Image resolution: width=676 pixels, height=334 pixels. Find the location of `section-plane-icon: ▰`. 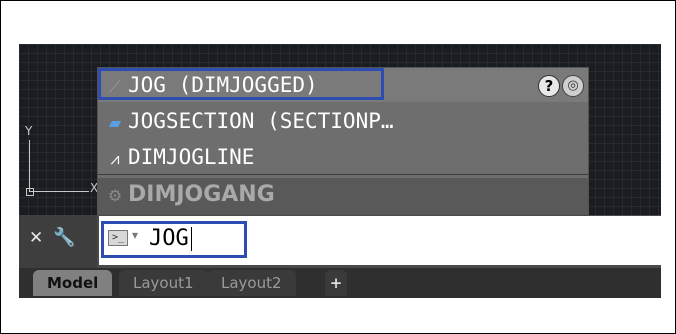

section-plane-icon: ▰ is located at coordinates (115, 122).